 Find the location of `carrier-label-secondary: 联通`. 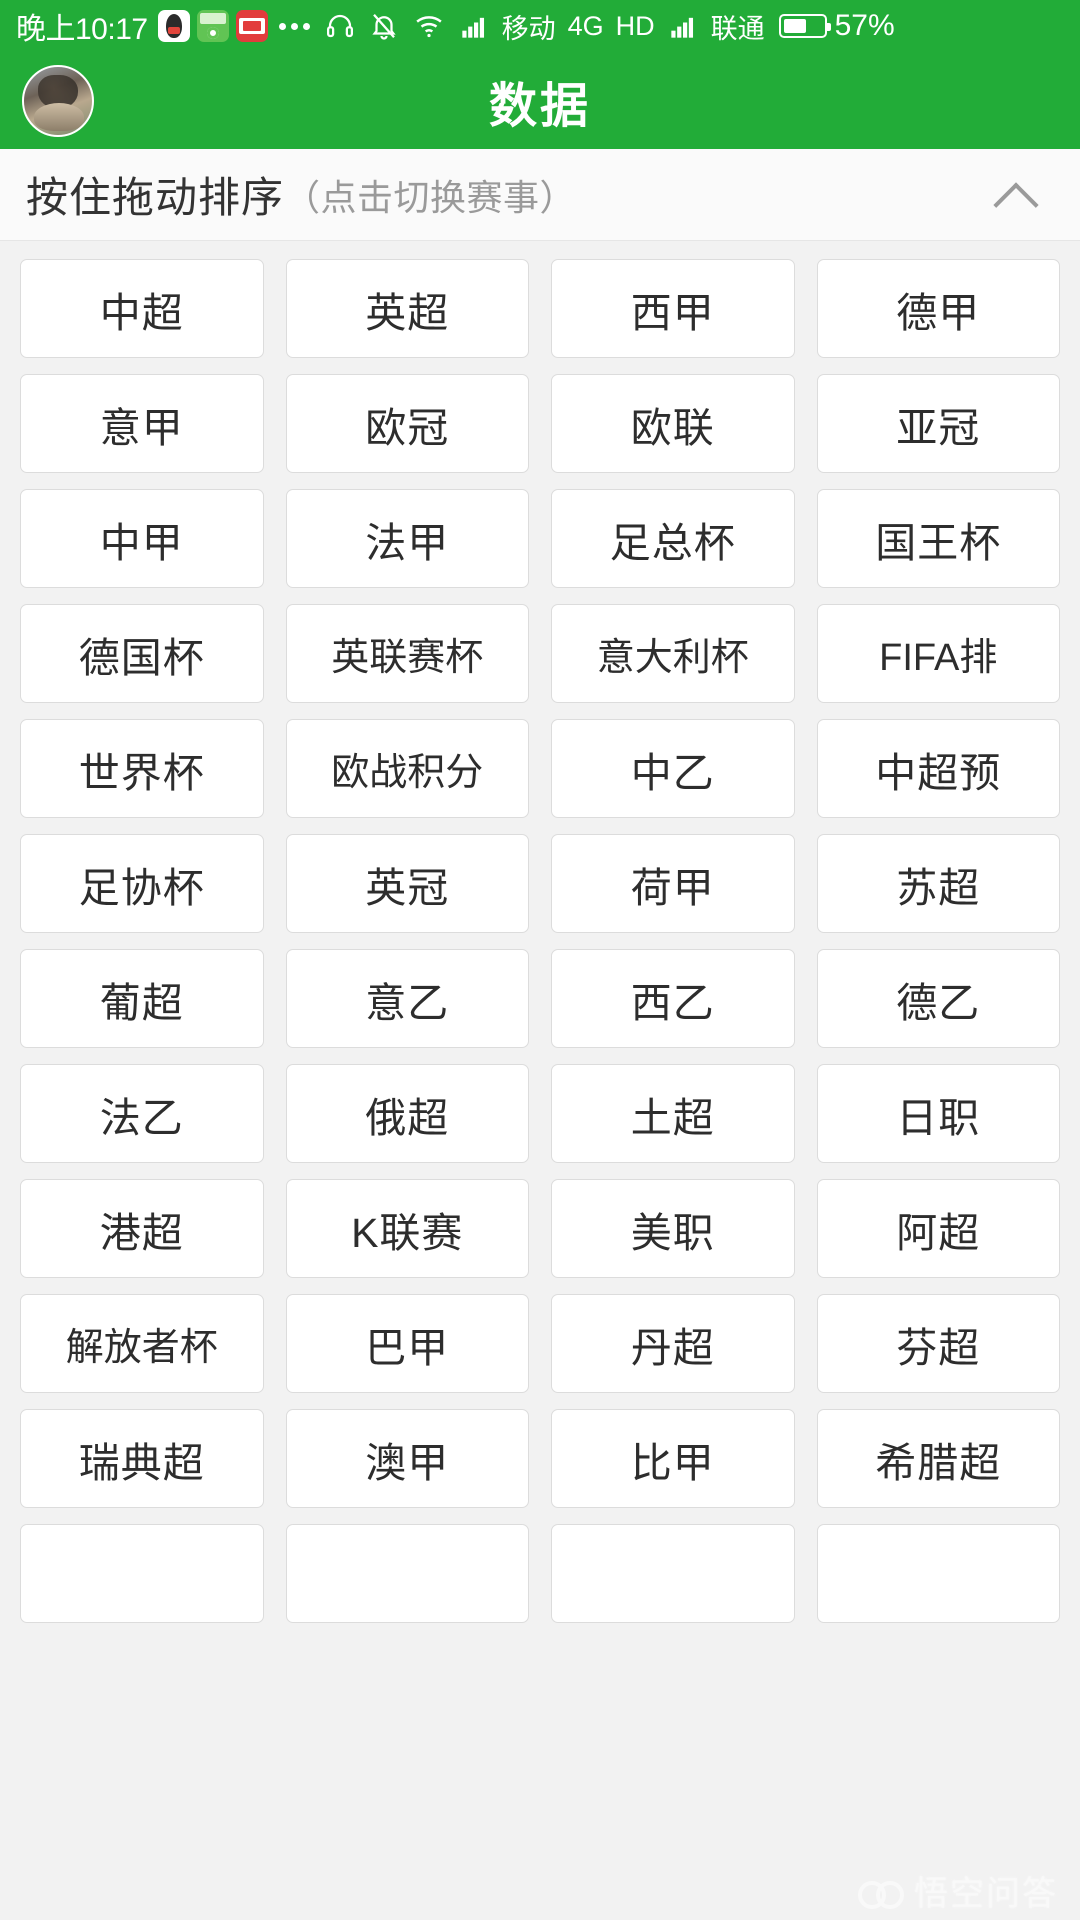

carrier-label-secondary: 联通 is located at coordinates (737, 28).